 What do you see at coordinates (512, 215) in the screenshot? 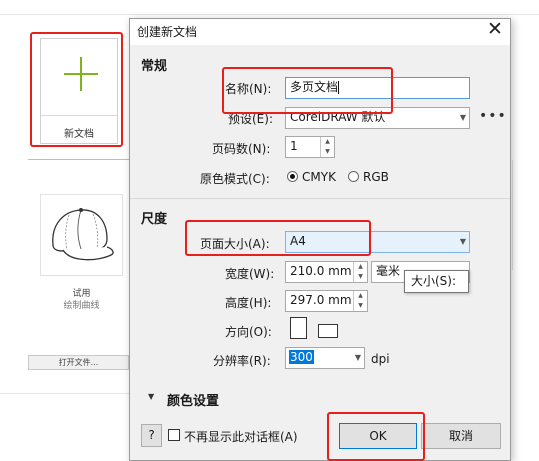
I see `background-panel-edge` at bounding box center [512, 215].